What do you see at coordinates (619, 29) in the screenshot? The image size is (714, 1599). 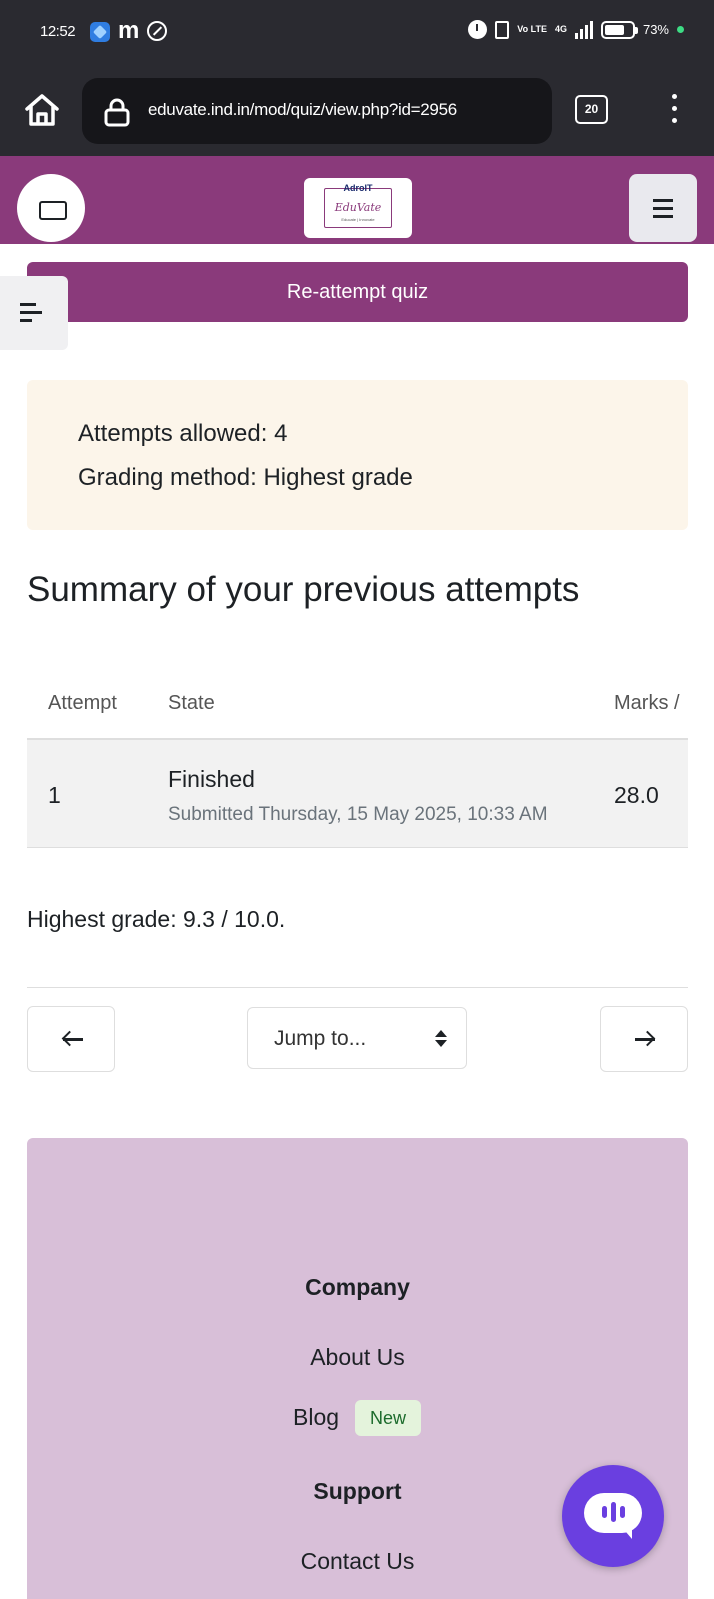 I see `battery-icon` at bounding box center [619, 29].